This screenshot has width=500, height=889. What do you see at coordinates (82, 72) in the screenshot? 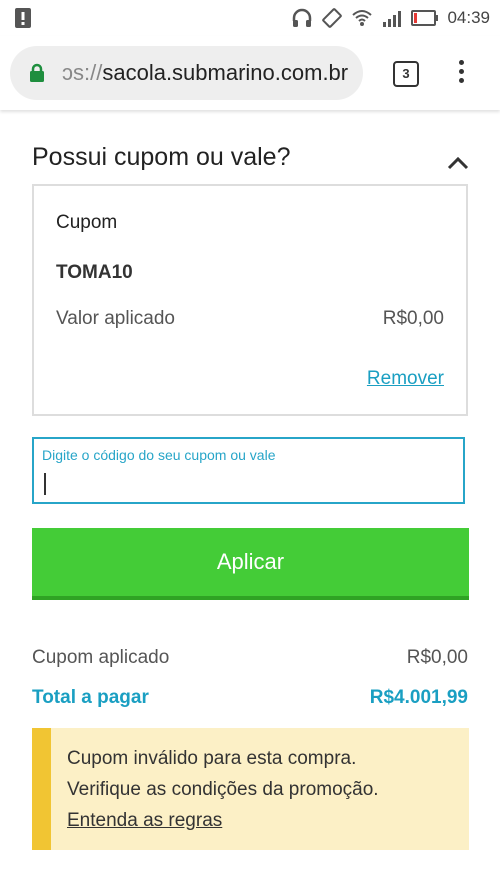
I see `url-scheme: ɔs://` at bounding box center [82, 72].